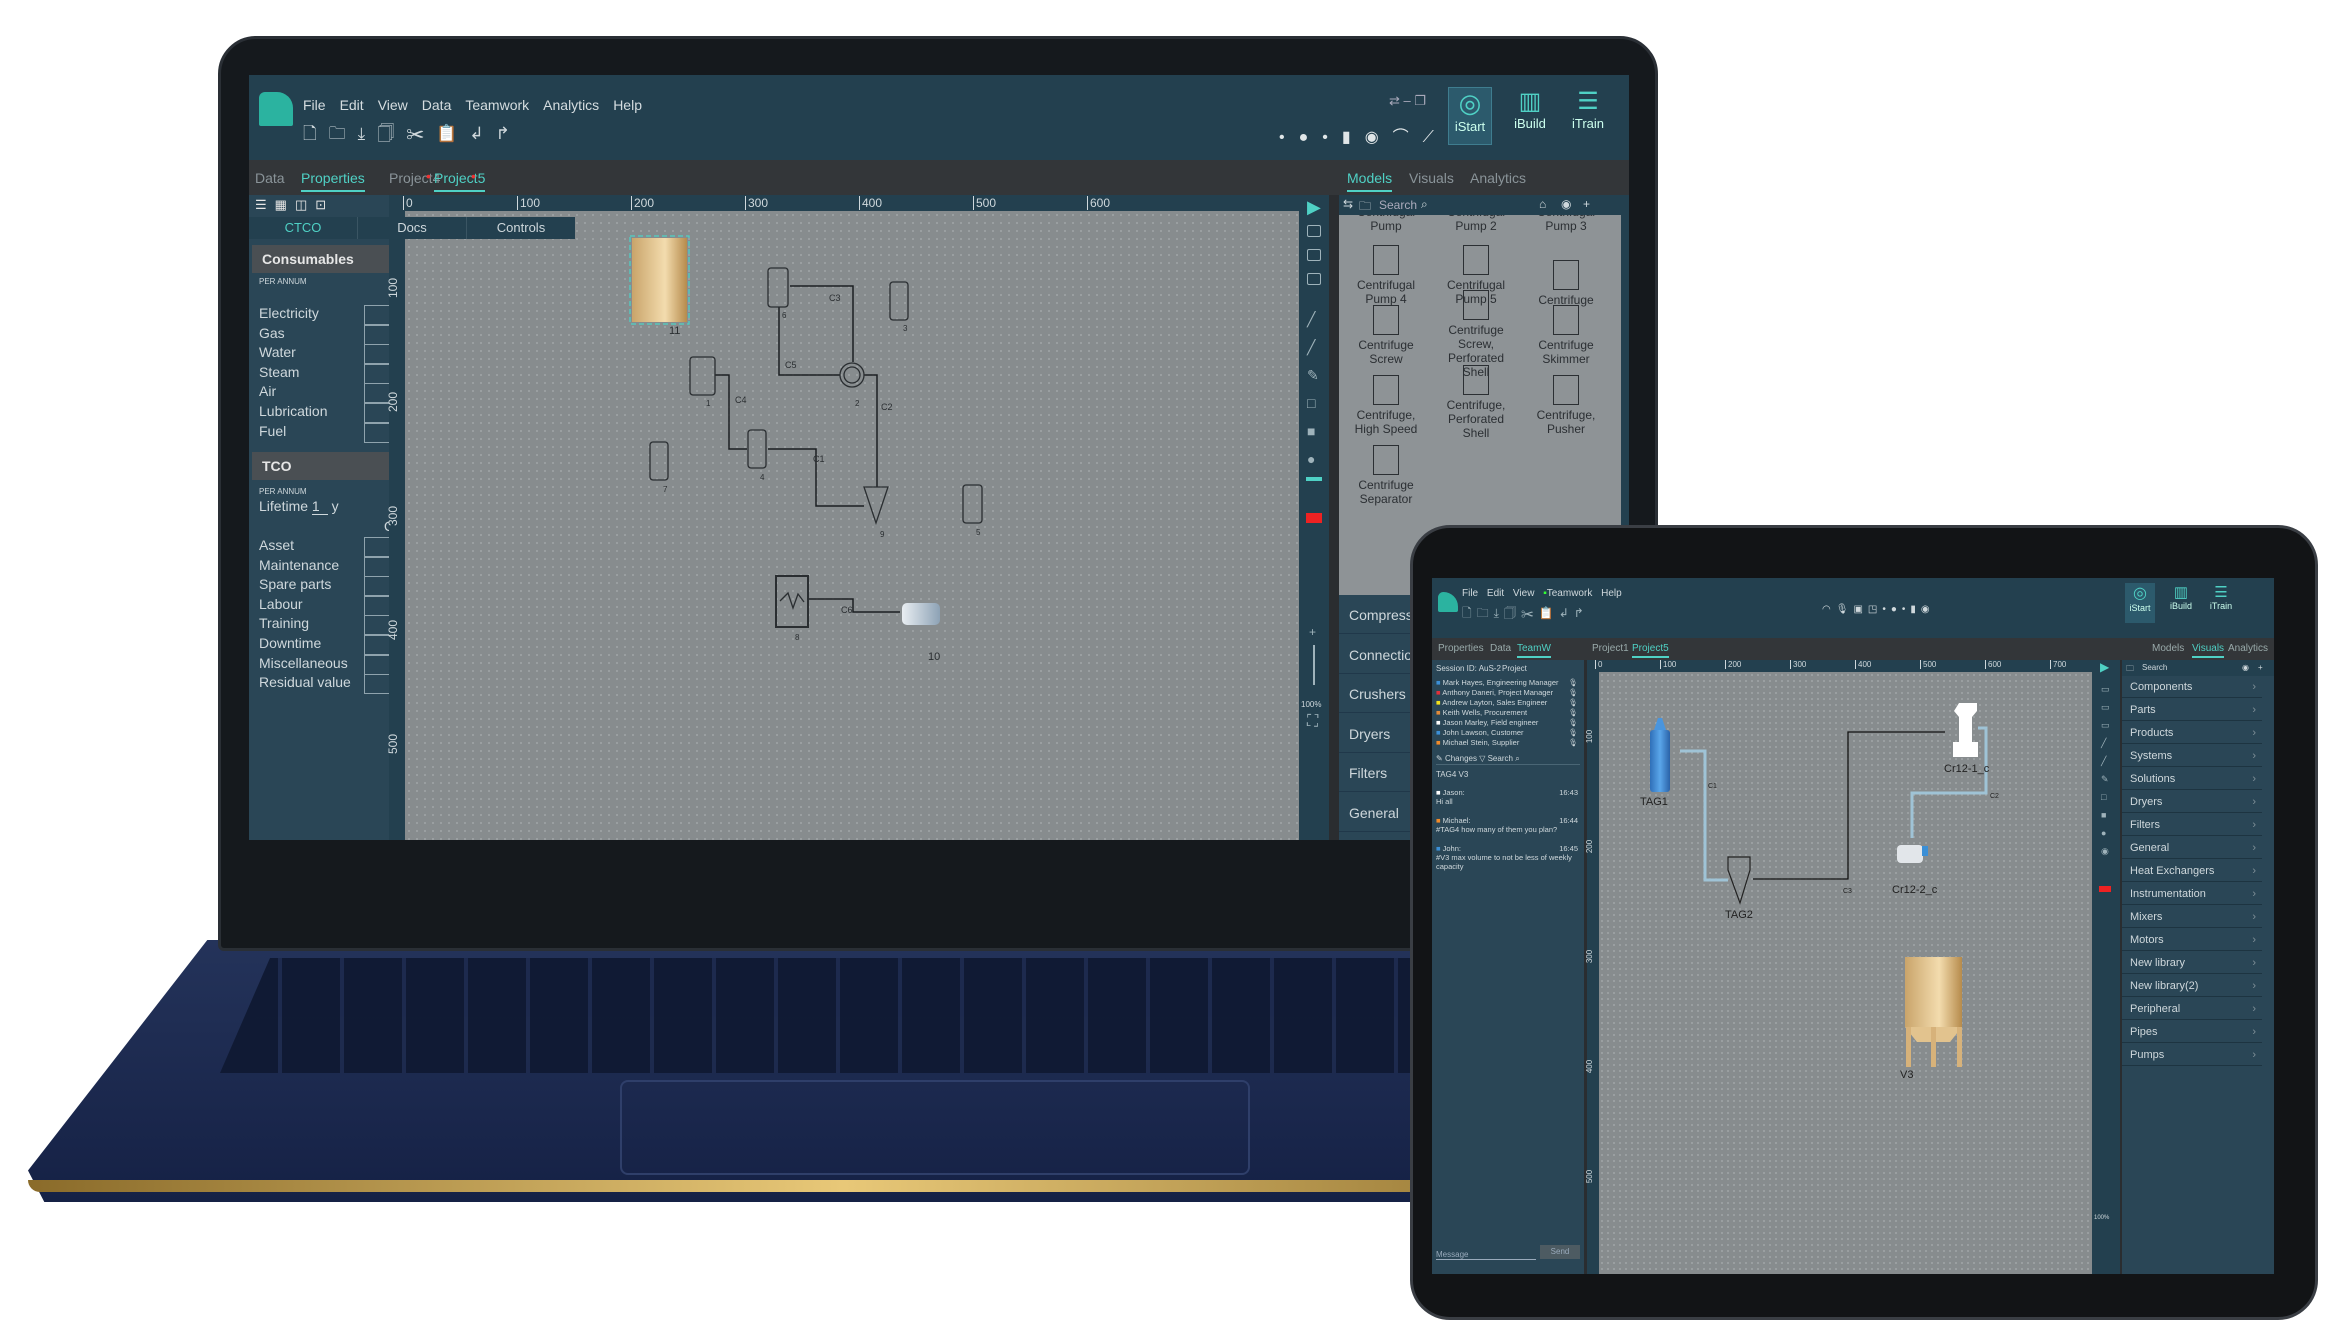  What do you see at coordinates (1314, 479) in the screenshot?
I see `line-style-solid` at bounding box center [1314, 479].